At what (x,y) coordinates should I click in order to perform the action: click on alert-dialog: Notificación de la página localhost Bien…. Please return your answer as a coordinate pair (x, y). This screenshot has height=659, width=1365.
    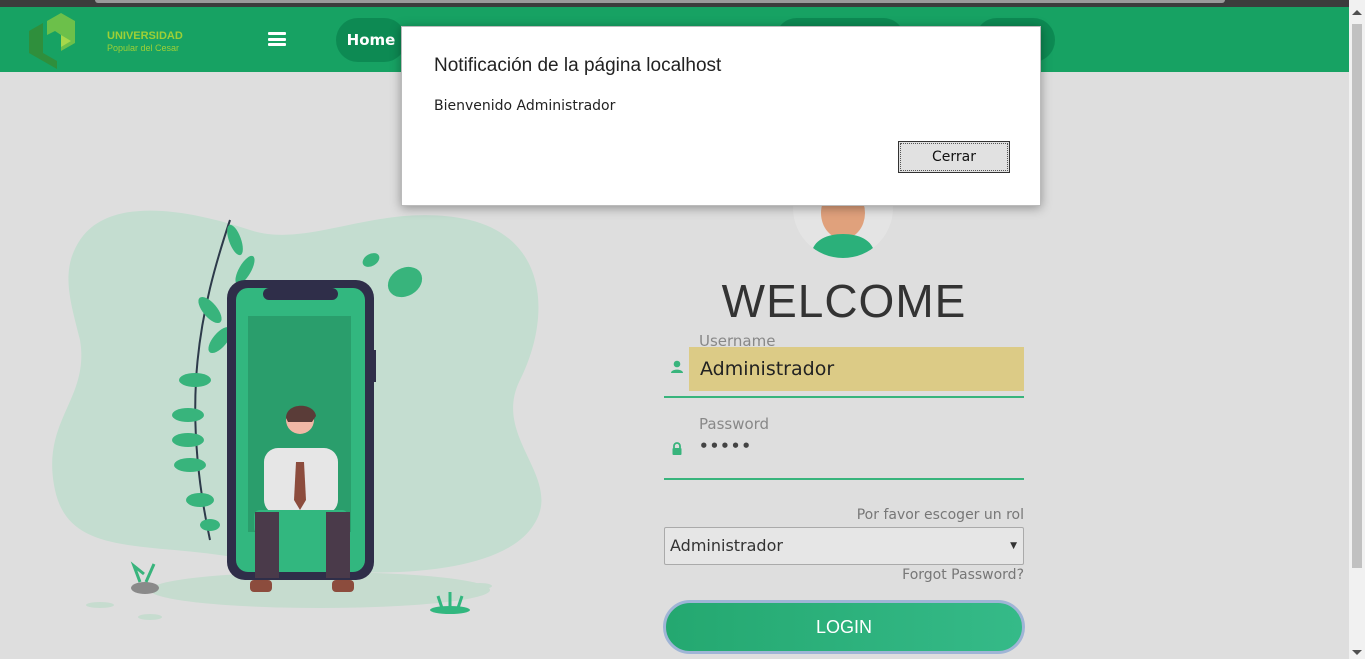
    Looking at the image, I should click on (721, 116).